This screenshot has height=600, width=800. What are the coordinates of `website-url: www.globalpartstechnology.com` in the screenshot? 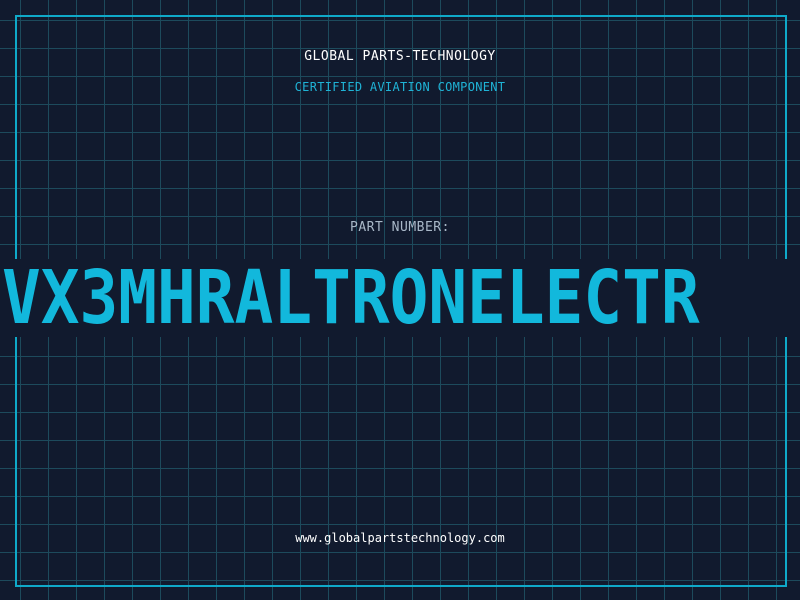 It's located at (400, 538).